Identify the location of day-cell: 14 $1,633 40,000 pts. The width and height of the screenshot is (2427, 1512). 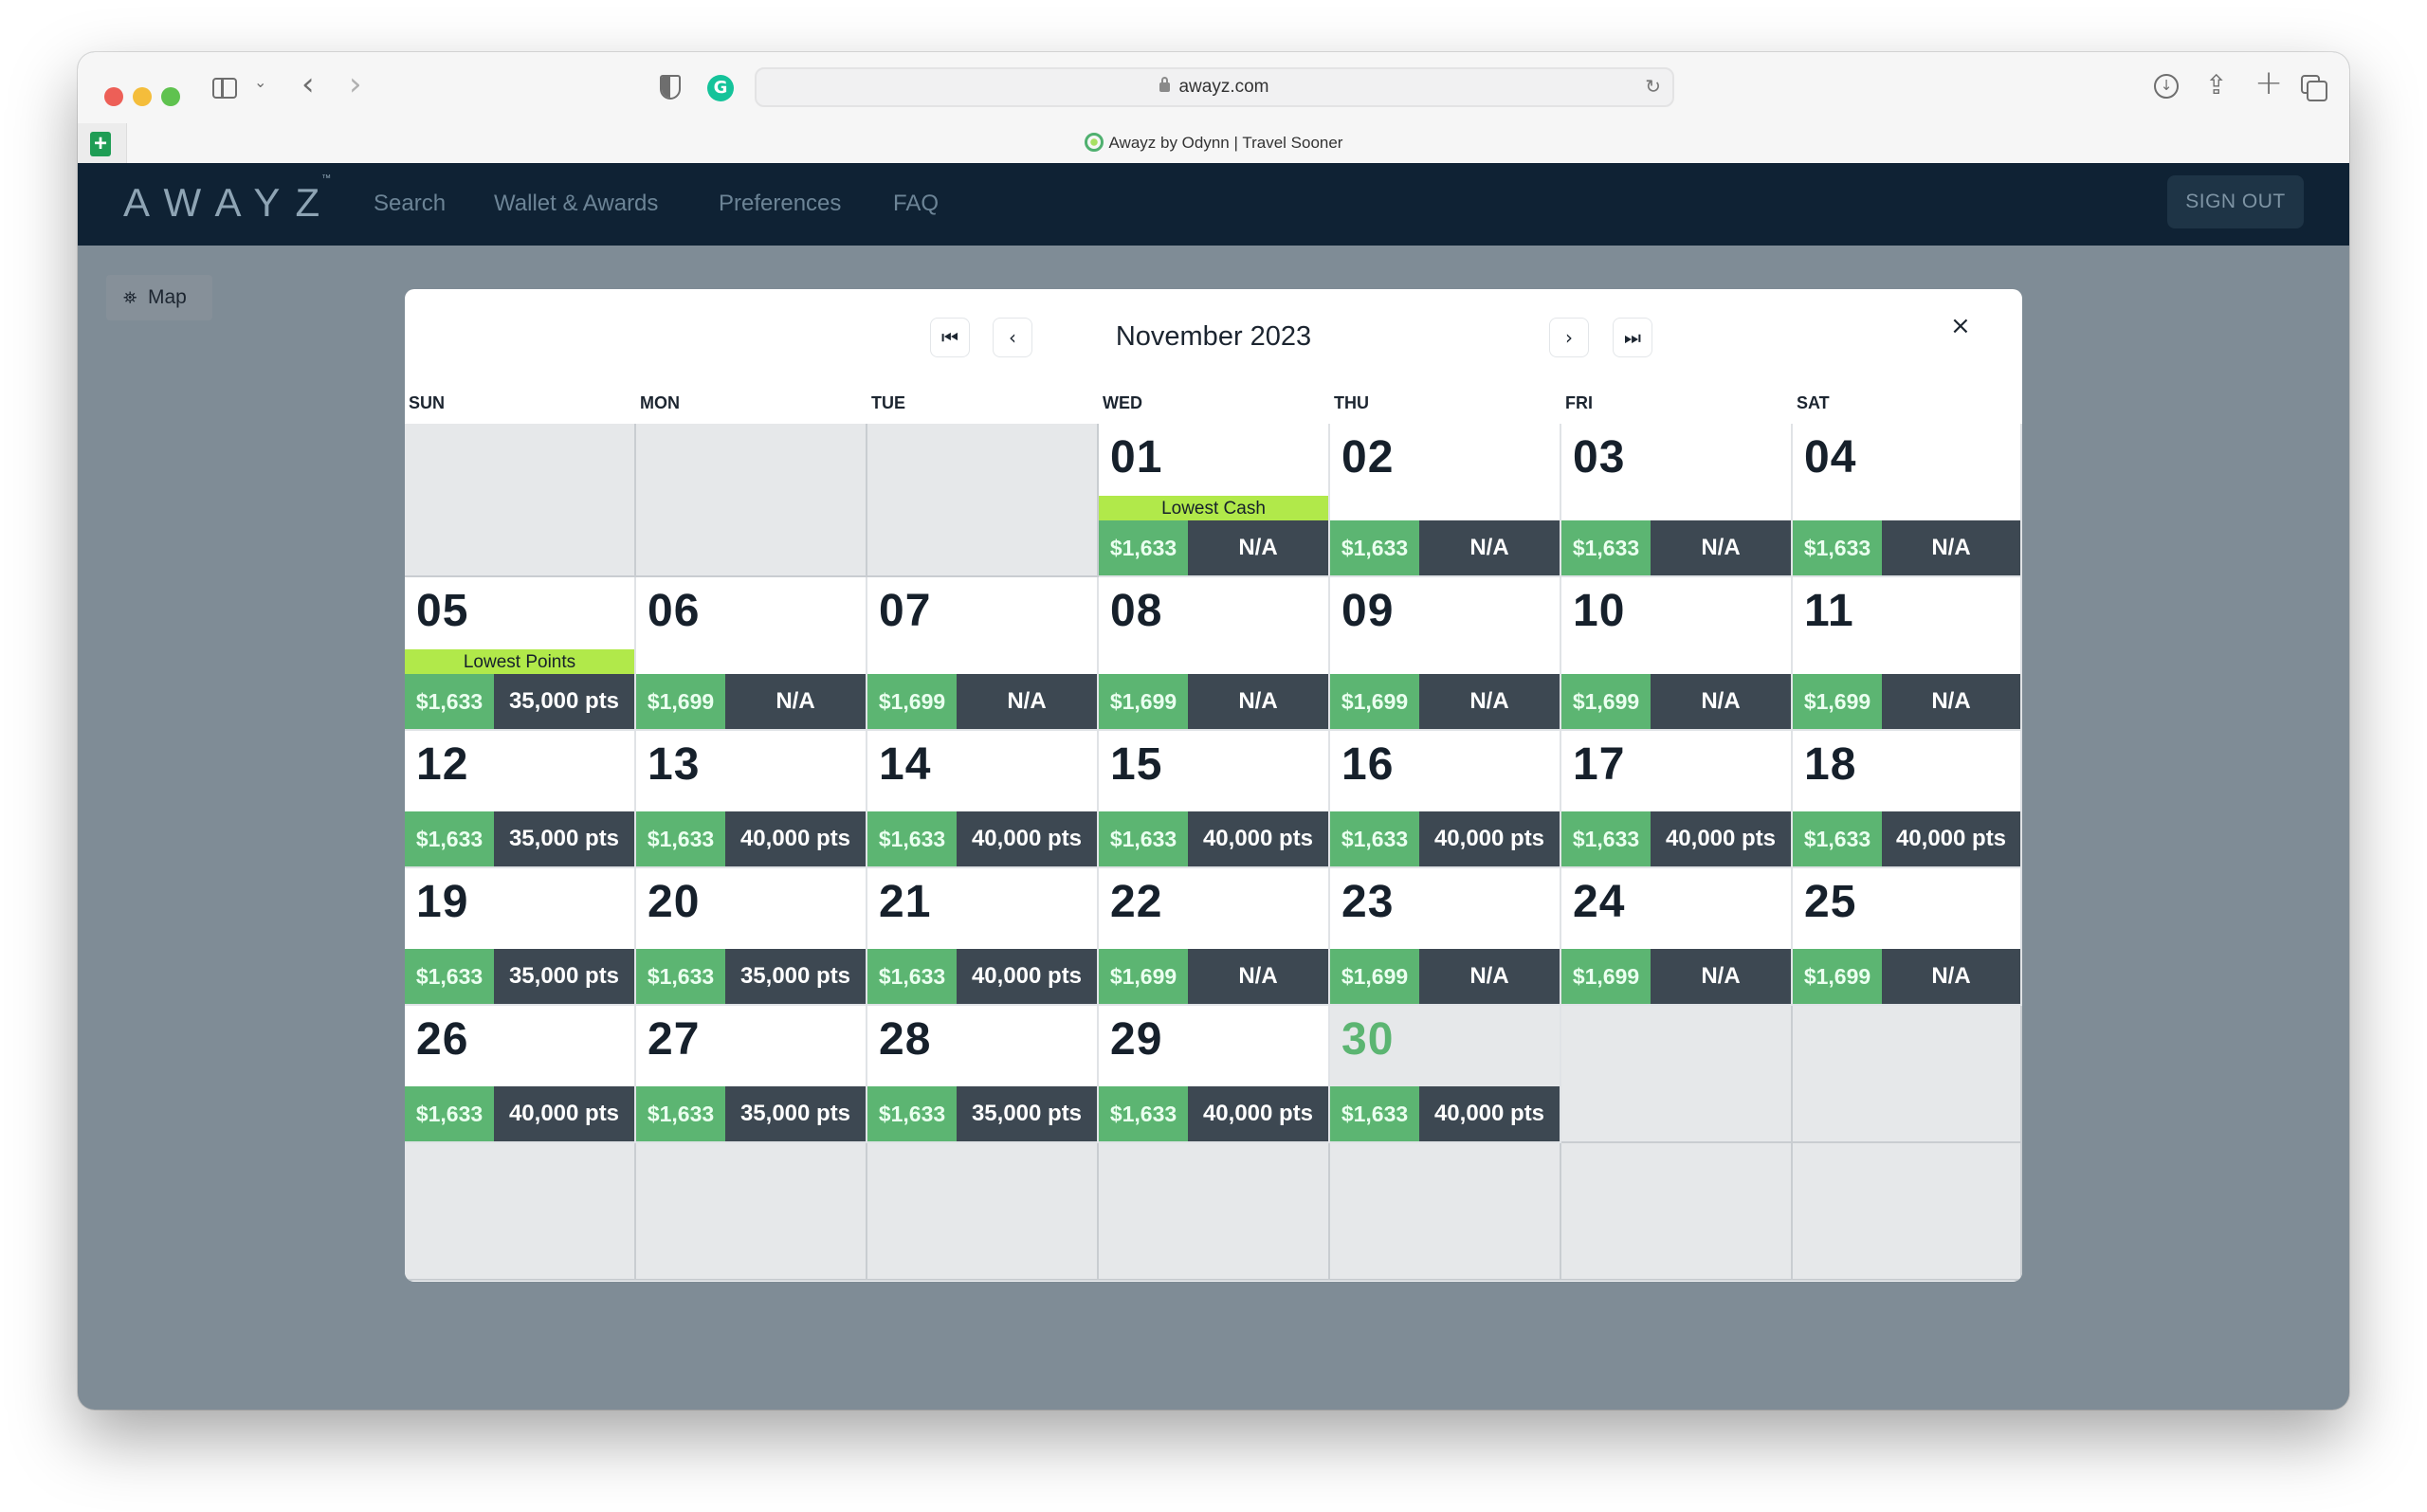
(983, 799).